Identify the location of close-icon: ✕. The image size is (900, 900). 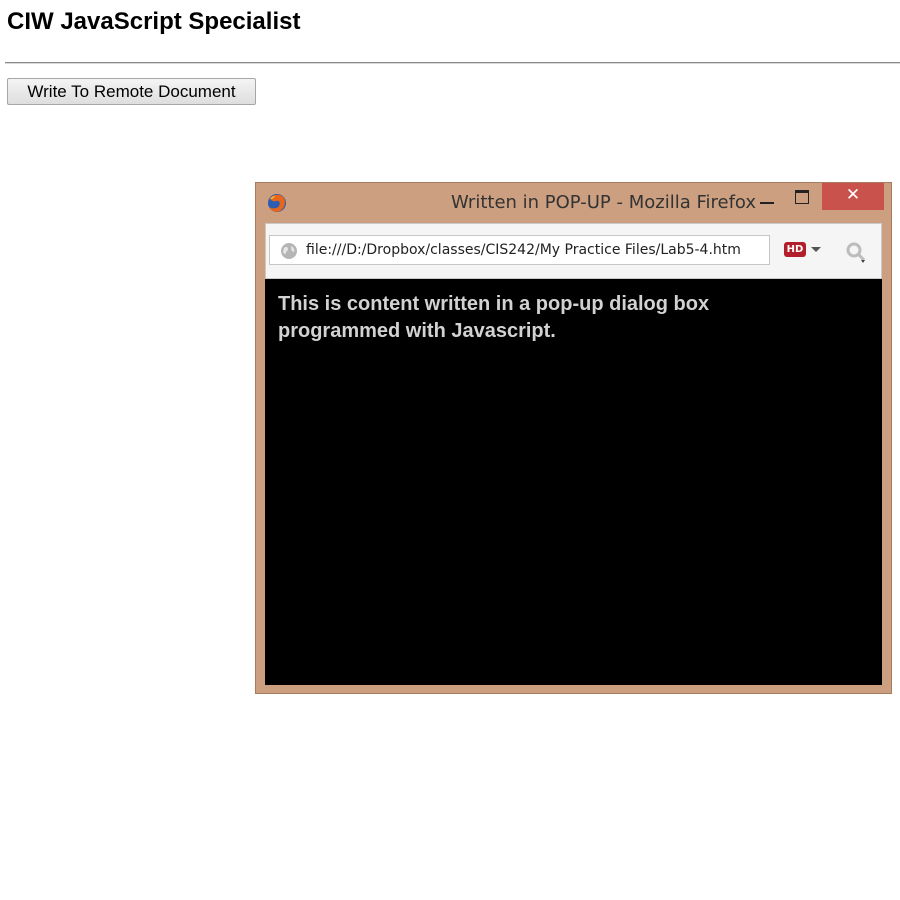
(853, 195).